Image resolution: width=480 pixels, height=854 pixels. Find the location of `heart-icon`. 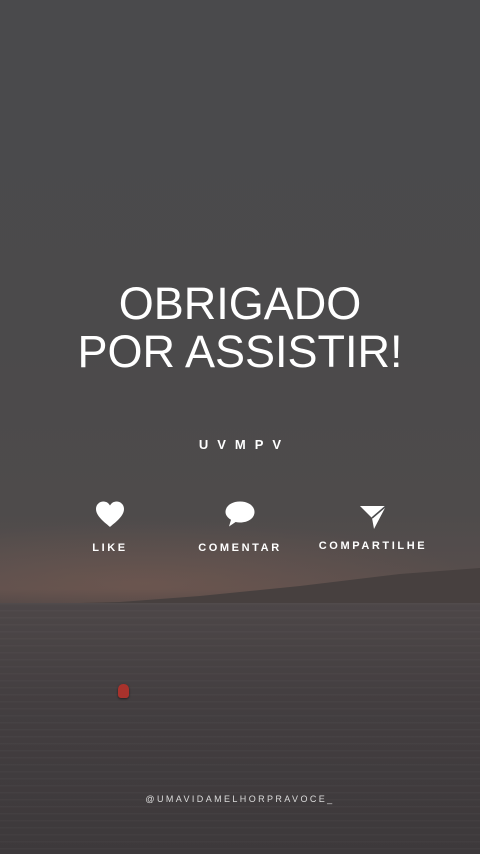

heart-icon is located at coordinates (110, 514).